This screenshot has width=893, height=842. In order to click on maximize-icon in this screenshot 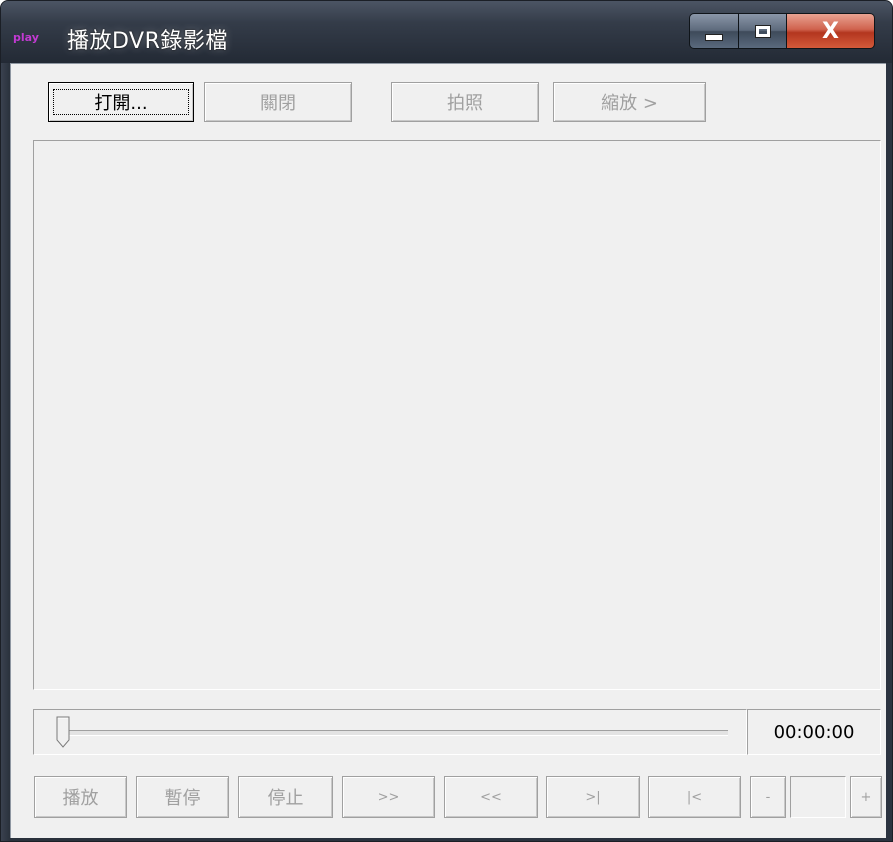, I will do `click(762, 31)`.